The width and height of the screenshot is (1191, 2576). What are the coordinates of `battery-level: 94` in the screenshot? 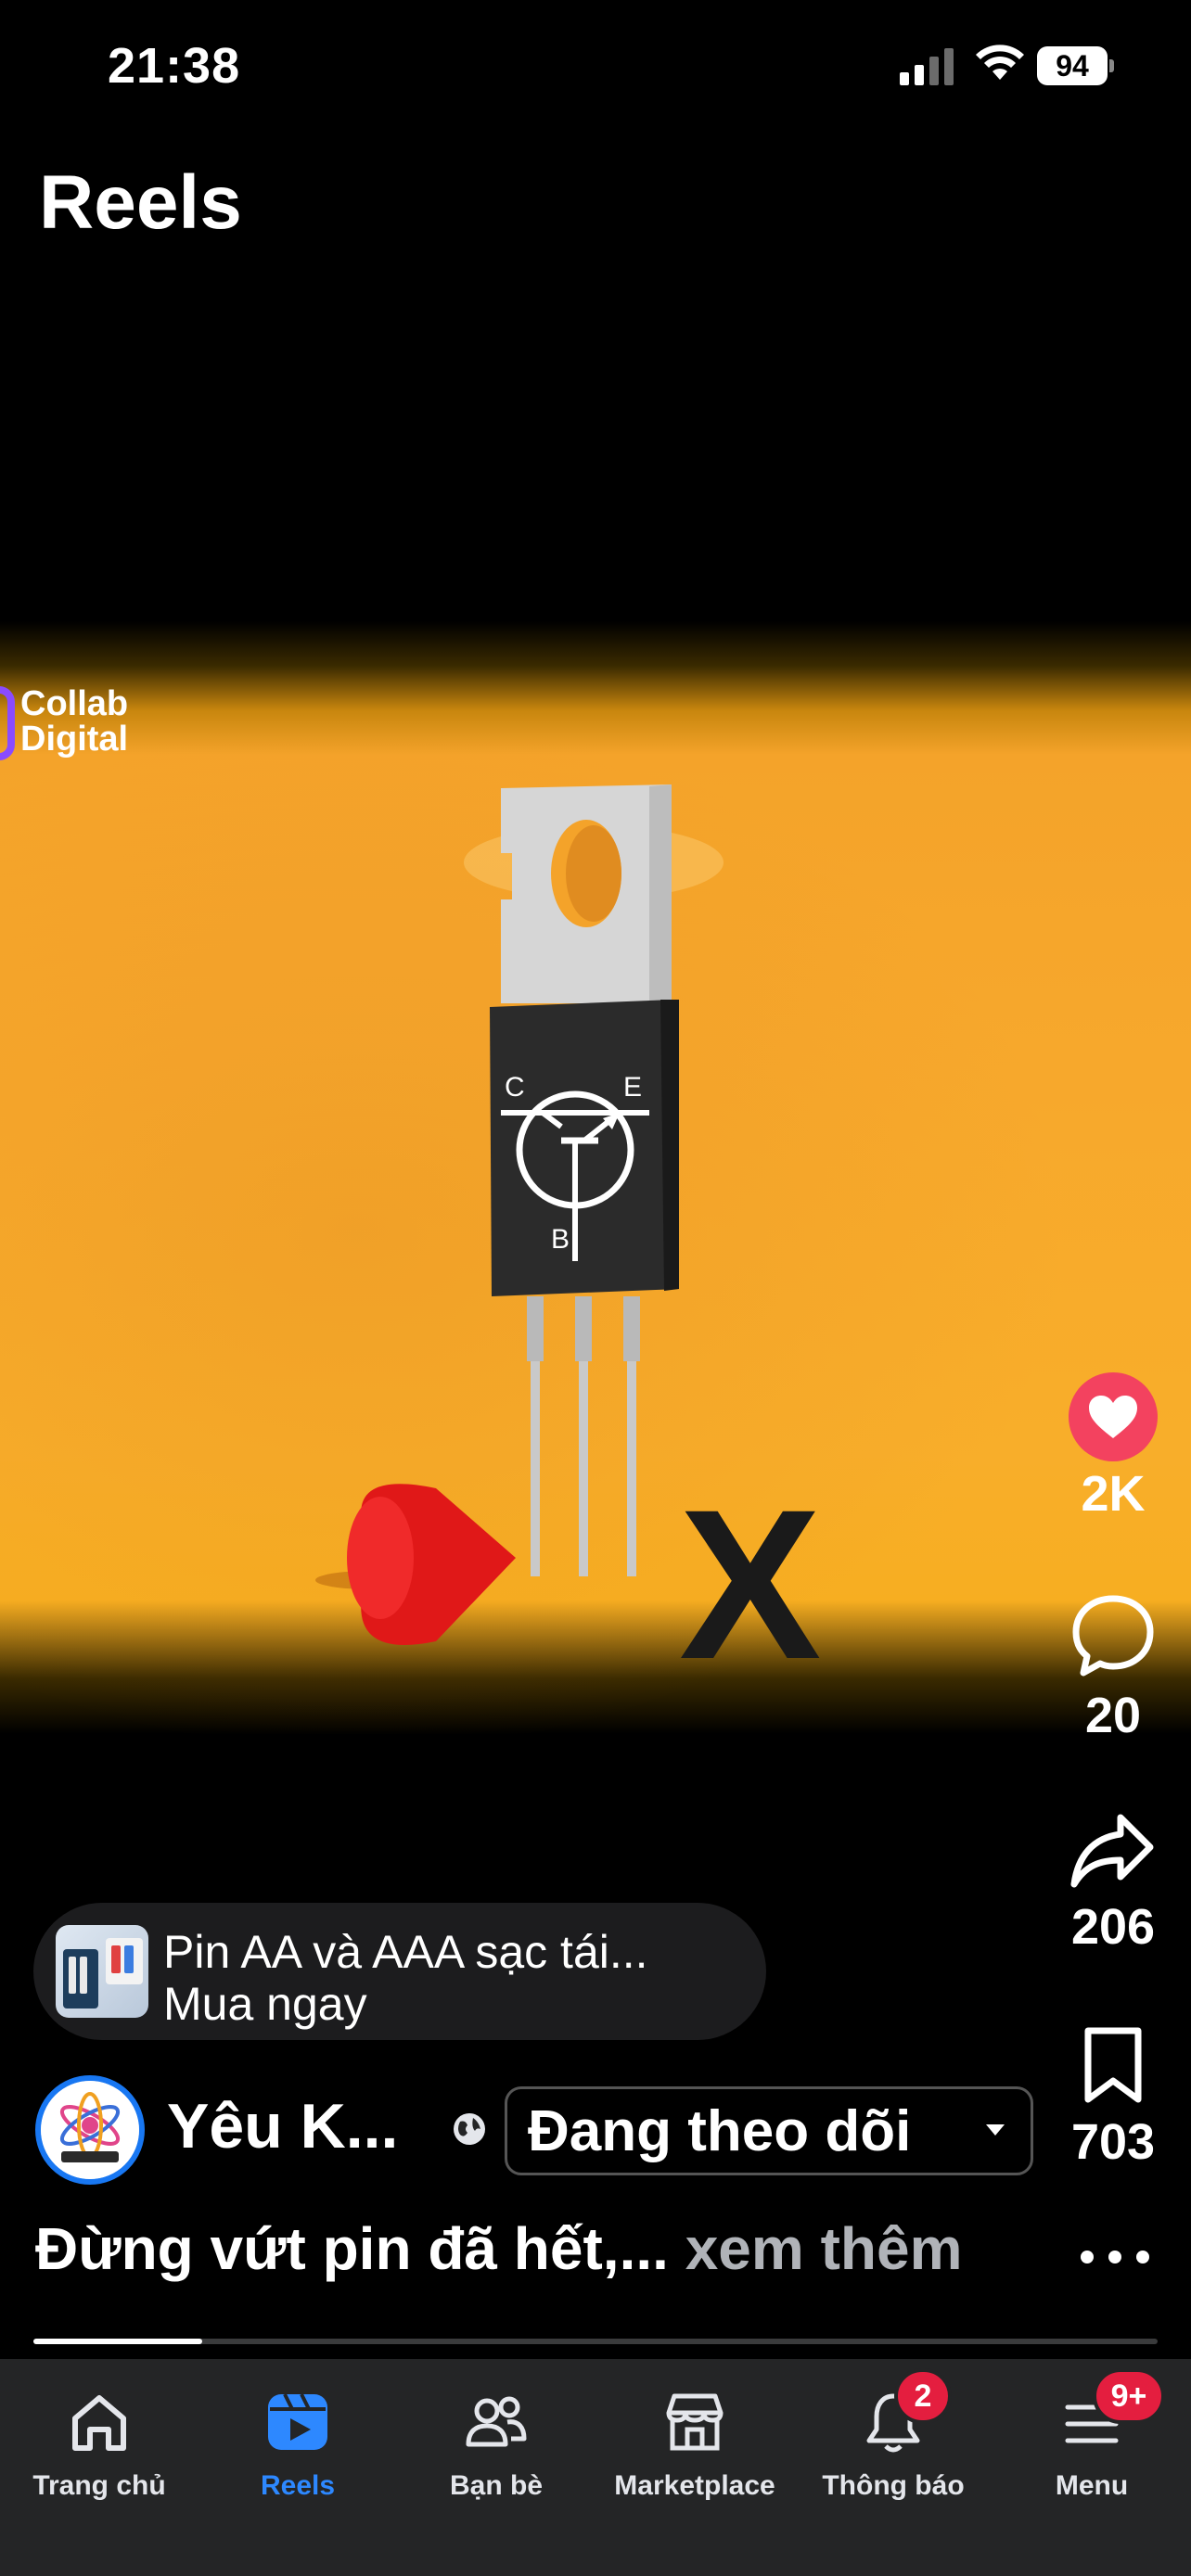 It's located at (1073, 66).